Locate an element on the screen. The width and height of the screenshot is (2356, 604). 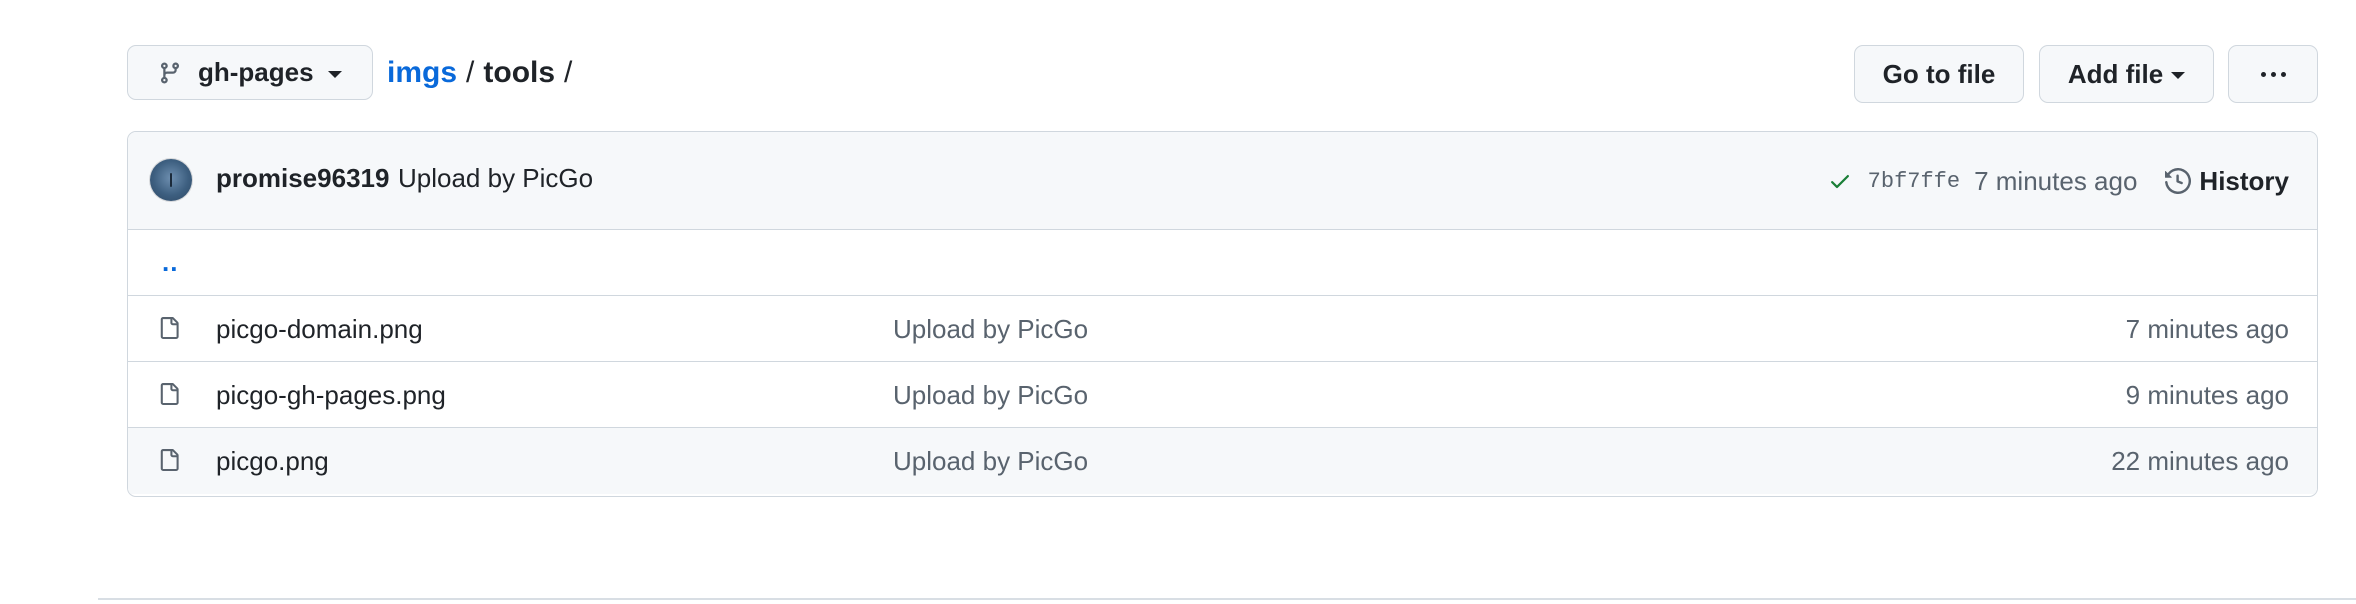
go-to-file-label: Go to file is located at coordinates (1939, 73).